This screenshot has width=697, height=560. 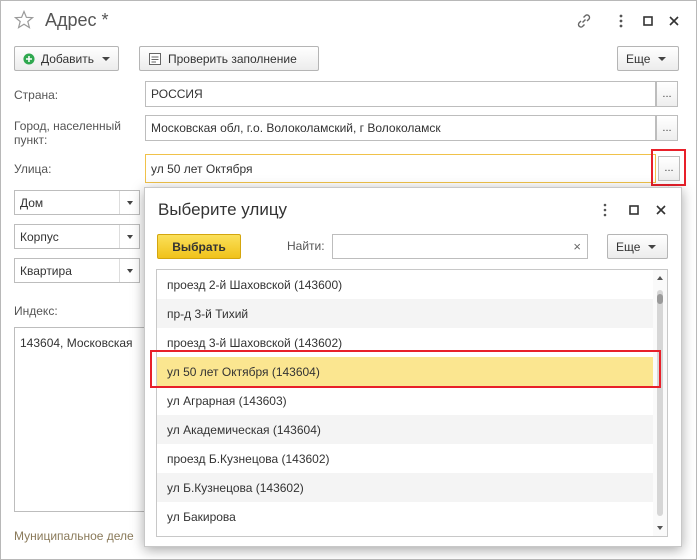 I want to click on list-item: проезд 2-й Шаховской (143600), so click(x=405, y=284).